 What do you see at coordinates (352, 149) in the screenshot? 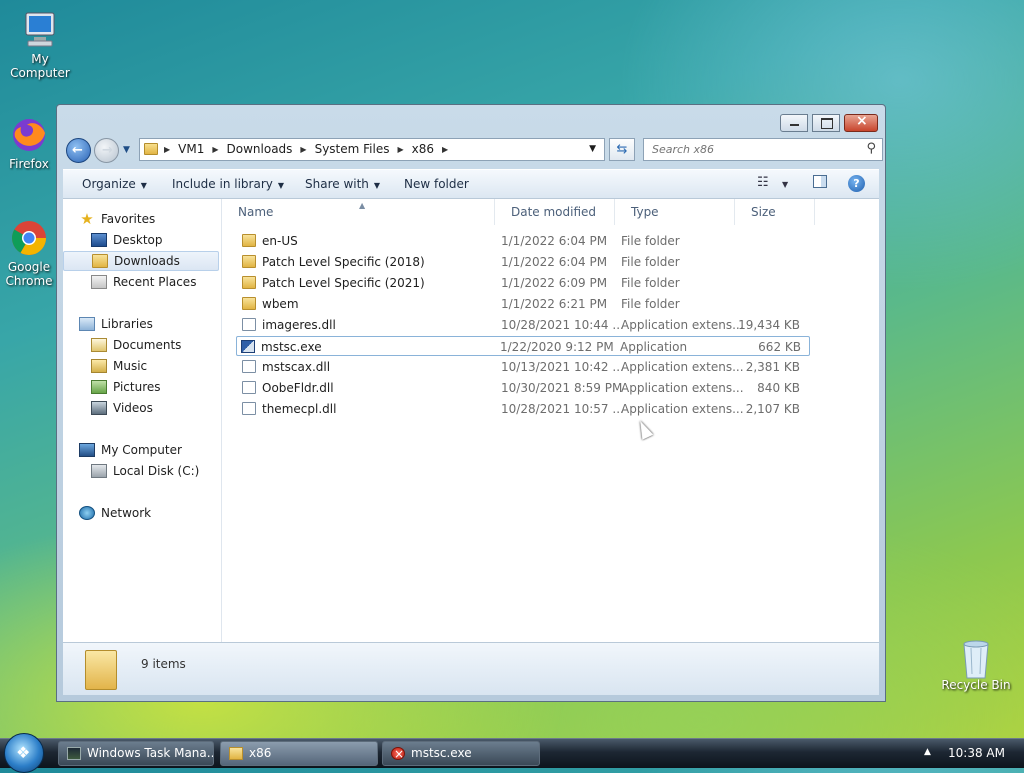
I see `breadcrumb-system-files: System Files` at bounding box center [352, 149].